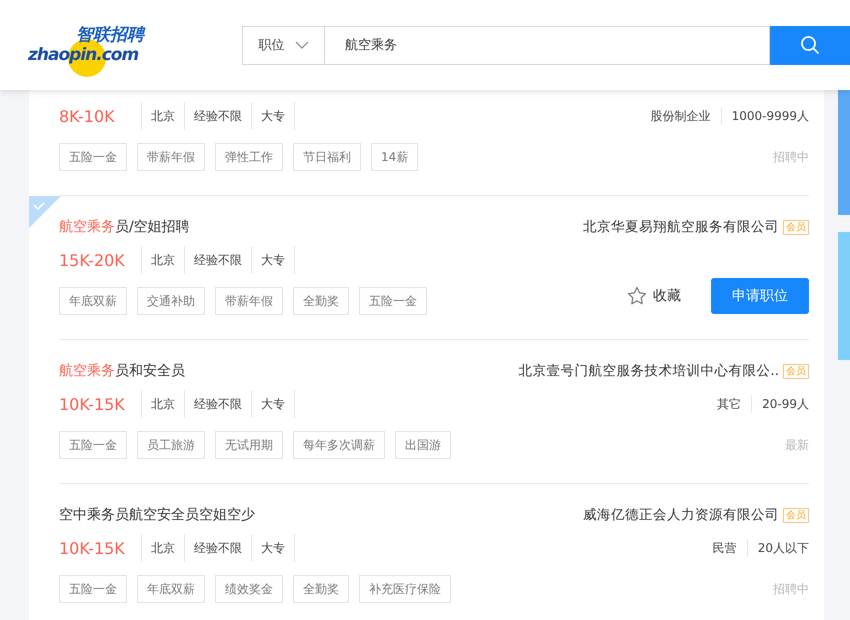 The image size is (850, 620). I want to click on benefit-tag: 弹性工作, so click(249, 157).